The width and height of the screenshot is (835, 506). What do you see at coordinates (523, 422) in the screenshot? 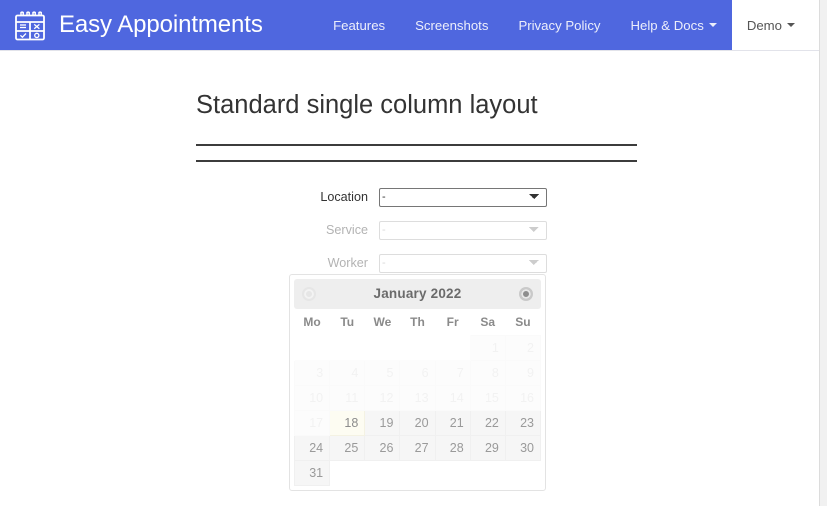
I see `calendar-day-23: 23` at bounding box center [523, 422].